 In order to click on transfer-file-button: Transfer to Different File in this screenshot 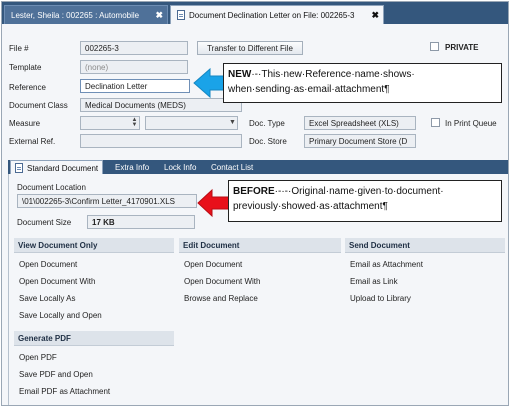, I will do `click(250, 48)`.